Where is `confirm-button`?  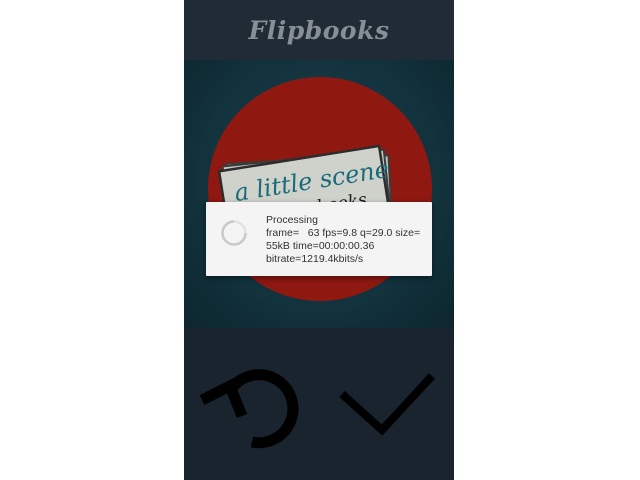 confirm-button is located at coordinates (387, 404).